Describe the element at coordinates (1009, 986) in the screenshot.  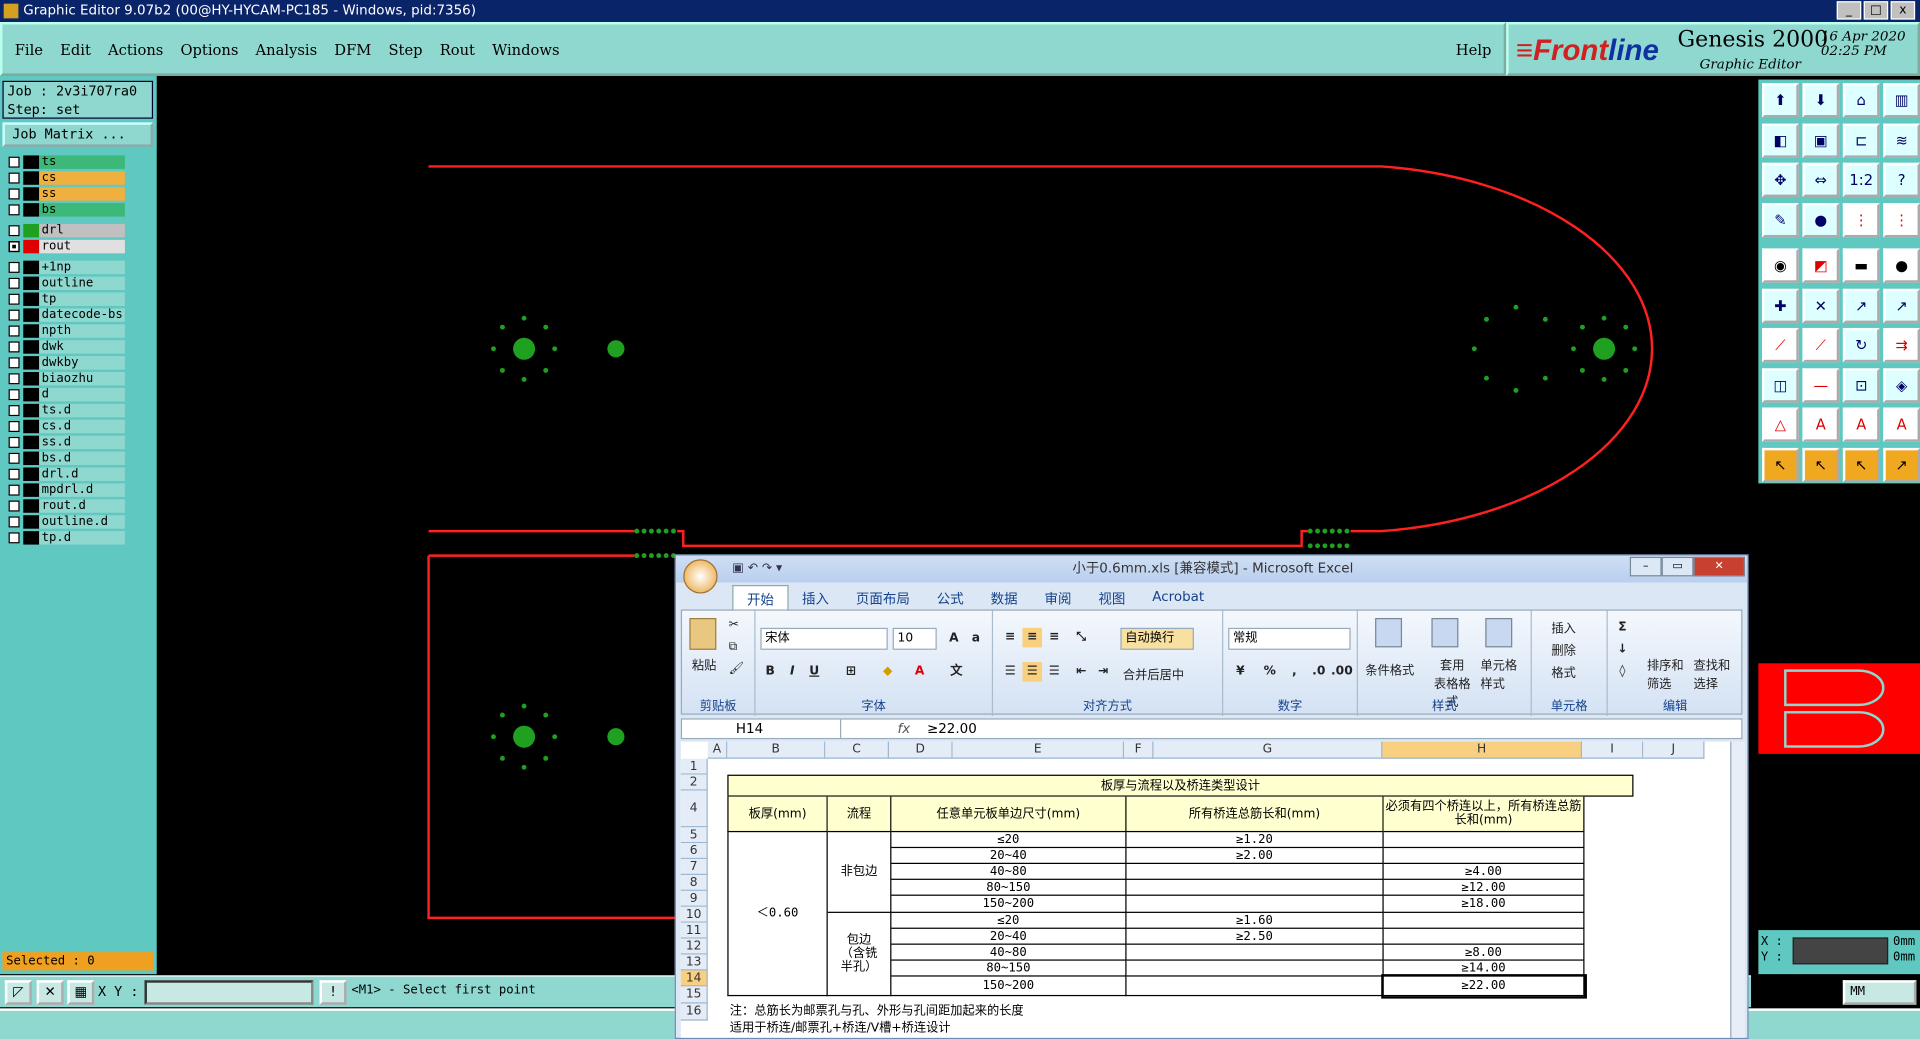
I see `size-cell: 150~200` at that location.